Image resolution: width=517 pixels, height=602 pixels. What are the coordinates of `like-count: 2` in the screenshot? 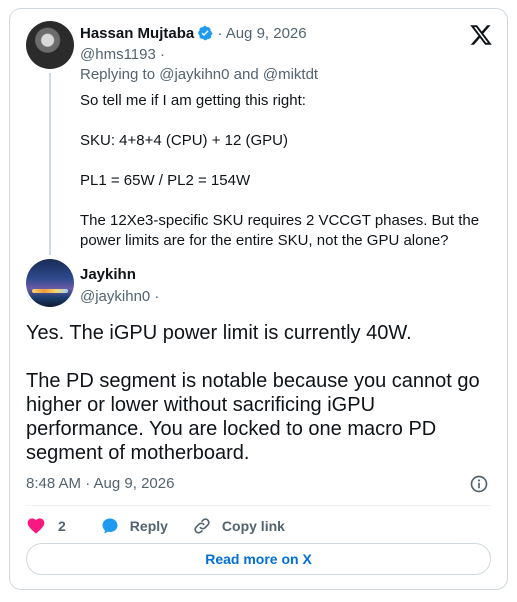 It's located at (62, 526).